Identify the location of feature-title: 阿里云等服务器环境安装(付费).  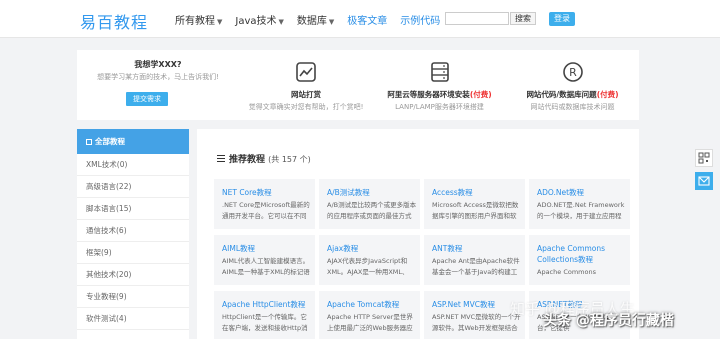
(439, 94).